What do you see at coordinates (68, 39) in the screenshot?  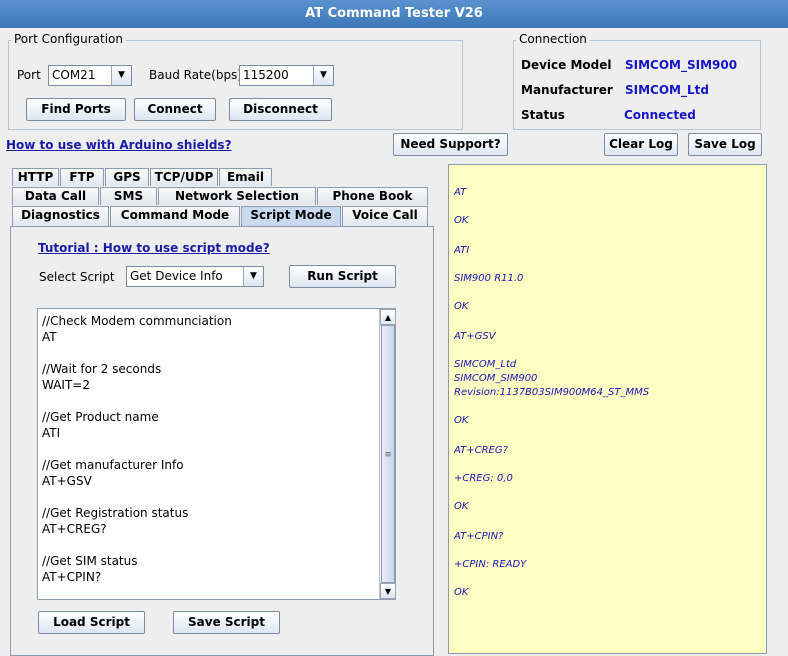 I see `port-config-title: Port Configuration` at bounding box center [68, 39].